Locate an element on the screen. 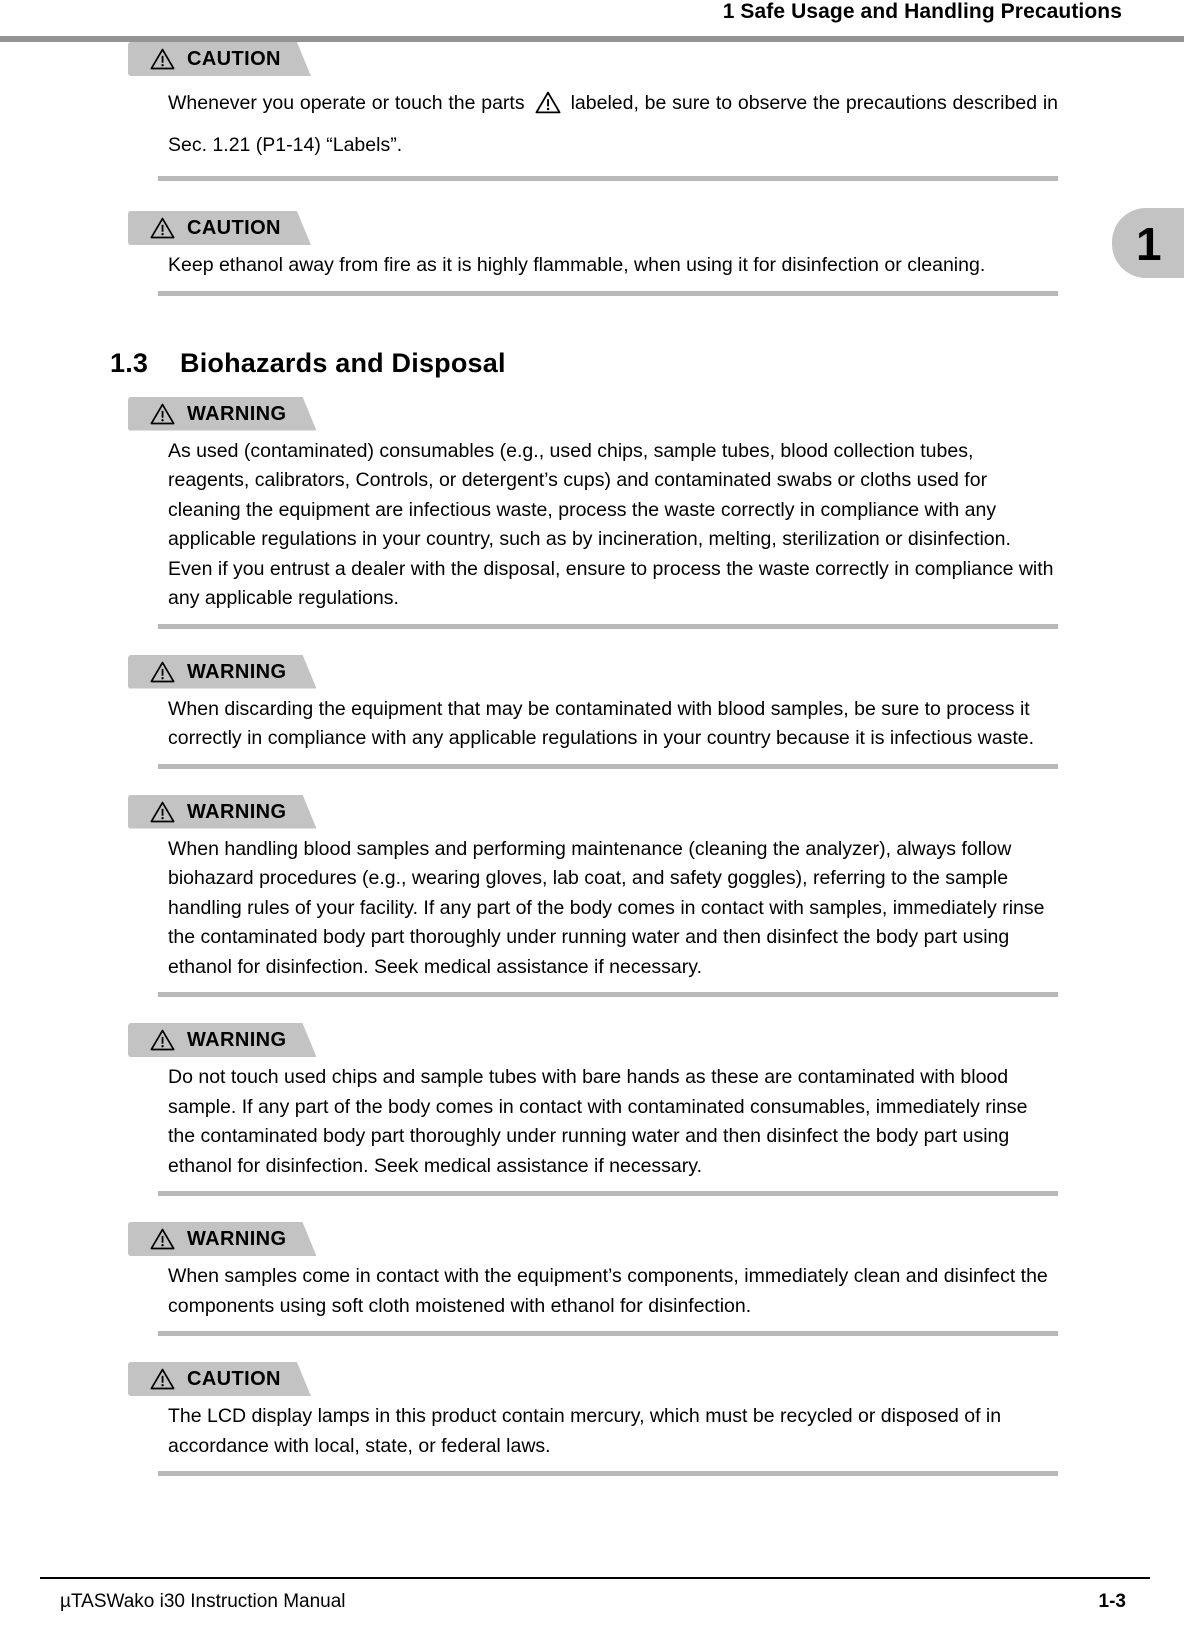 Image resolution: width=1184 pixels, height=1647 pixels. footer-page-number: 1-3 is located at coordinates (1112, 1601).